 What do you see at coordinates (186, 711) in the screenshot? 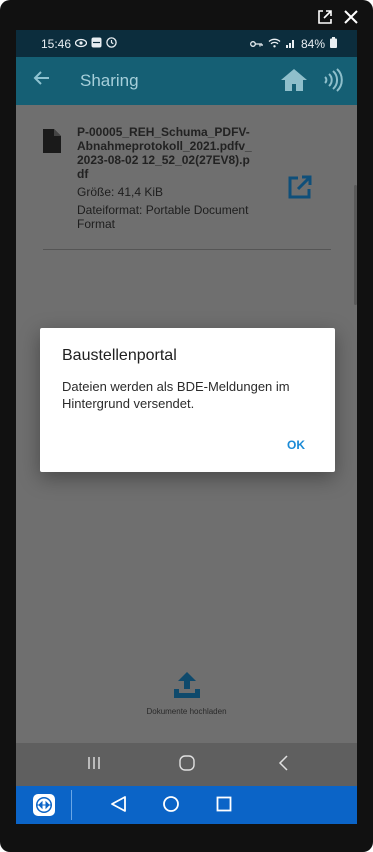
I see `upload-label: Dokumente hochladen` at bounding box center [186, 711].